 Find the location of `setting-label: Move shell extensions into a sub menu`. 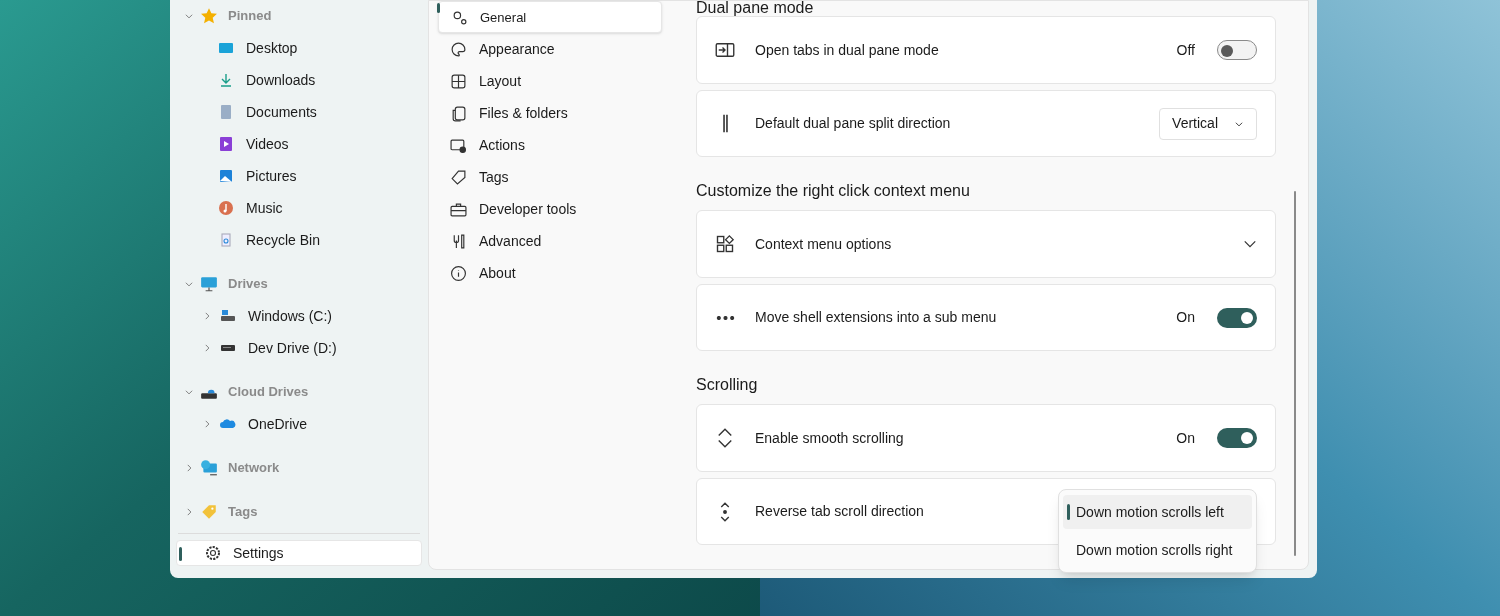

setting-label: Move shell extensions into a sub menu is located at coordinates (876, 317).